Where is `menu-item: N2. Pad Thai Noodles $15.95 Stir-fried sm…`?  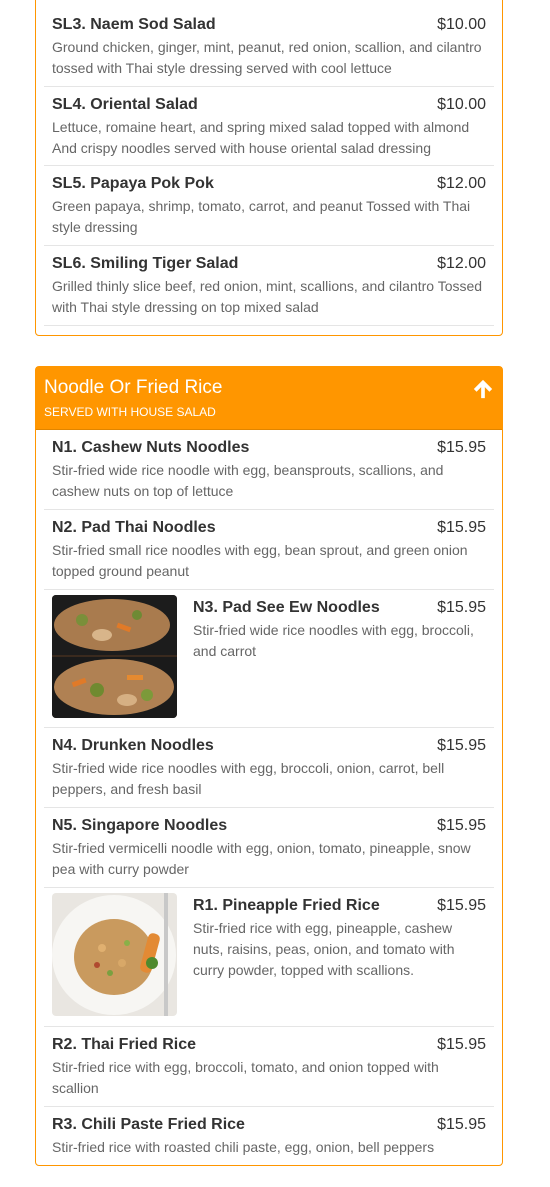 menu-item: N2. Pad Thai Noodles $15.95 Stir-fried sm… is located at coordinates (269, 550).